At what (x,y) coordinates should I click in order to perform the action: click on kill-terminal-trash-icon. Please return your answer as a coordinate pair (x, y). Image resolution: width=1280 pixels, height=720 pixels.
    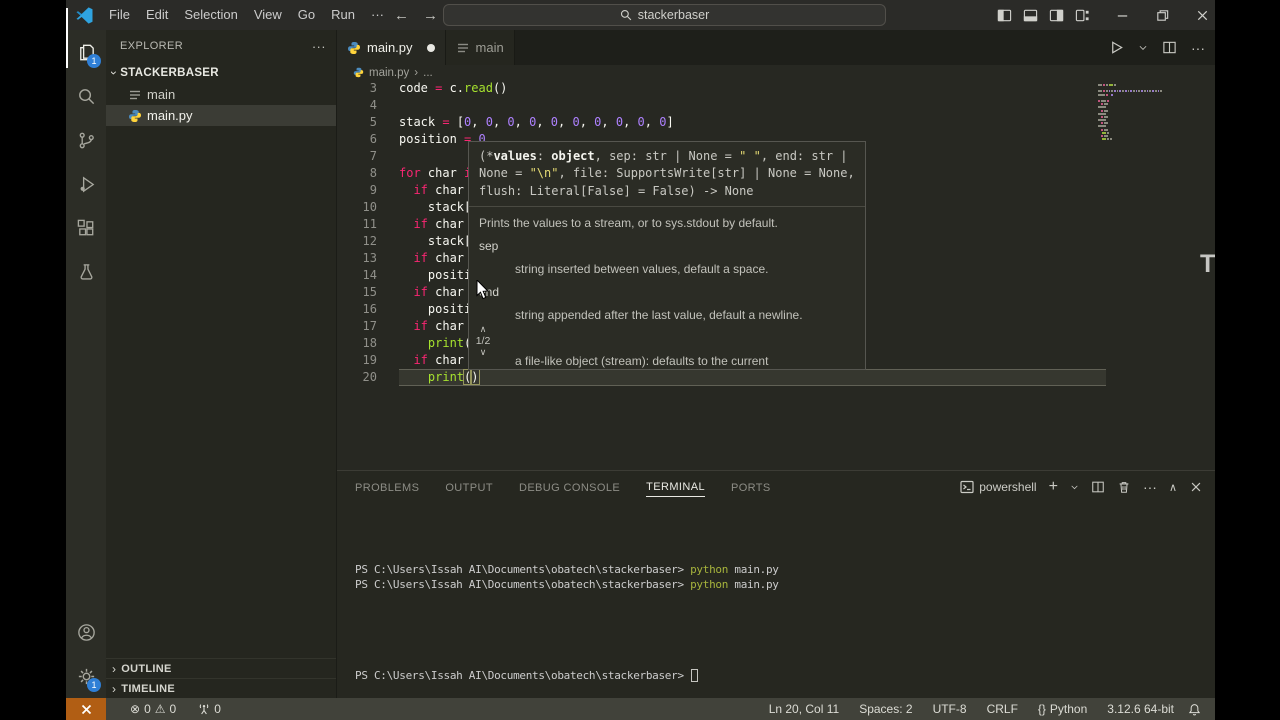
    Looking at the image, I should click on (1124, 487).